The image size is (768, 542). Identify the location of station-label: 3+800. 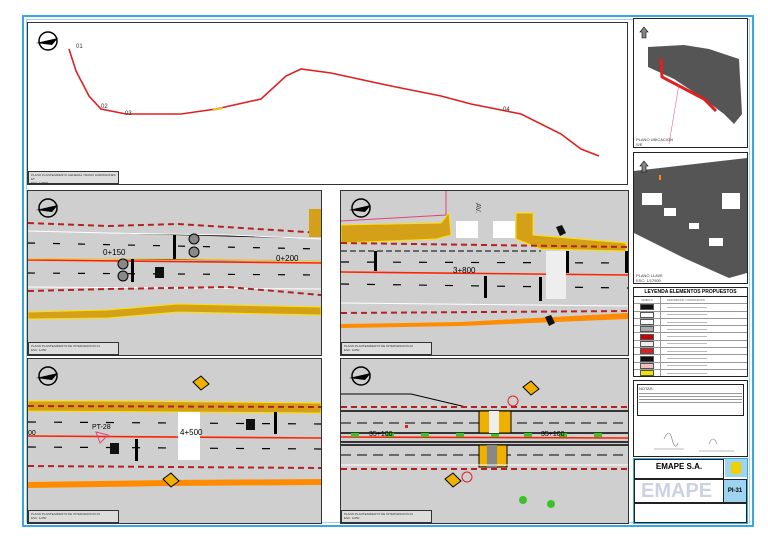
(464, 270).